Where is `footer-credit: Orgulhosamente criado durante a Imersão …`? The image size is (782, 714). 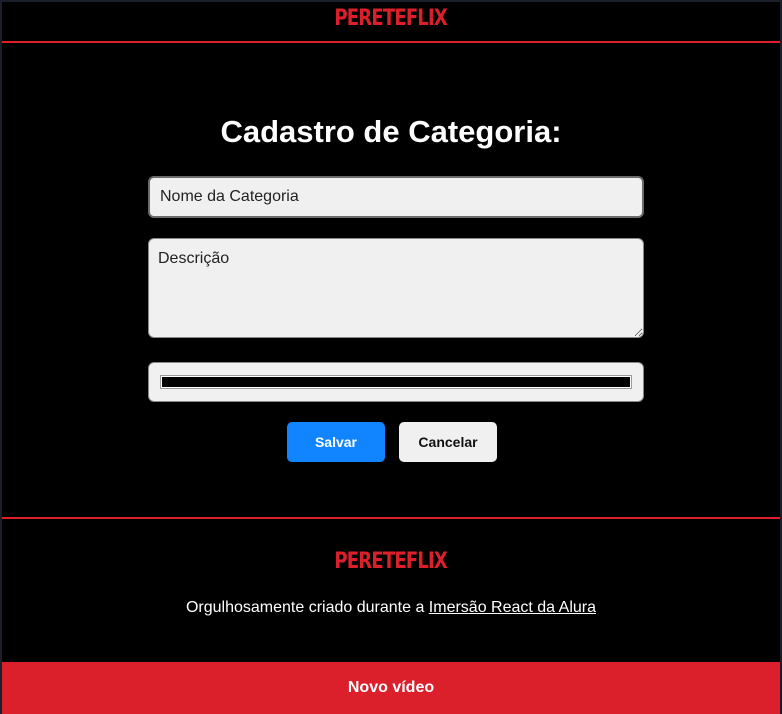 footer-credit: Orgulhosamente criado durante a Imersão … is located at coordinates (391, 608).